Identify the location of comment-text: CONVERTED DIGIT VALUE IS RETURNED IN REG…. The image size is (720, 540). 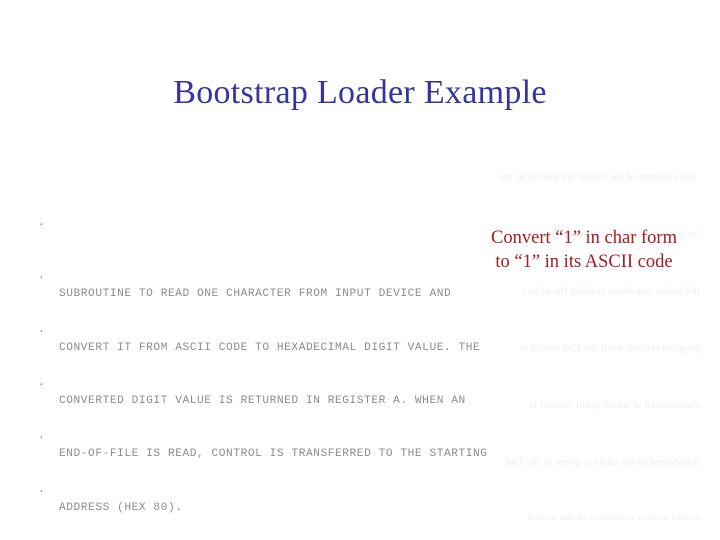
(262, 400).